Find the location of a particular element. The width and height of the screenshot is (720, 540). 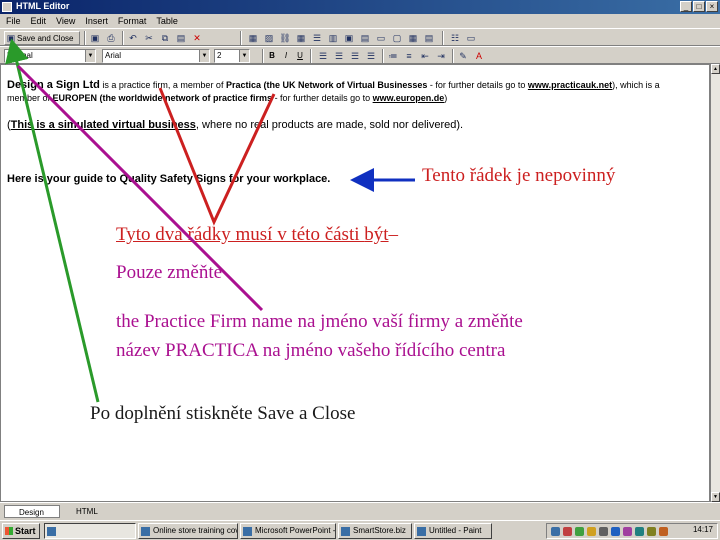

link-button: ⛓ is located at coordinates (285, 38).